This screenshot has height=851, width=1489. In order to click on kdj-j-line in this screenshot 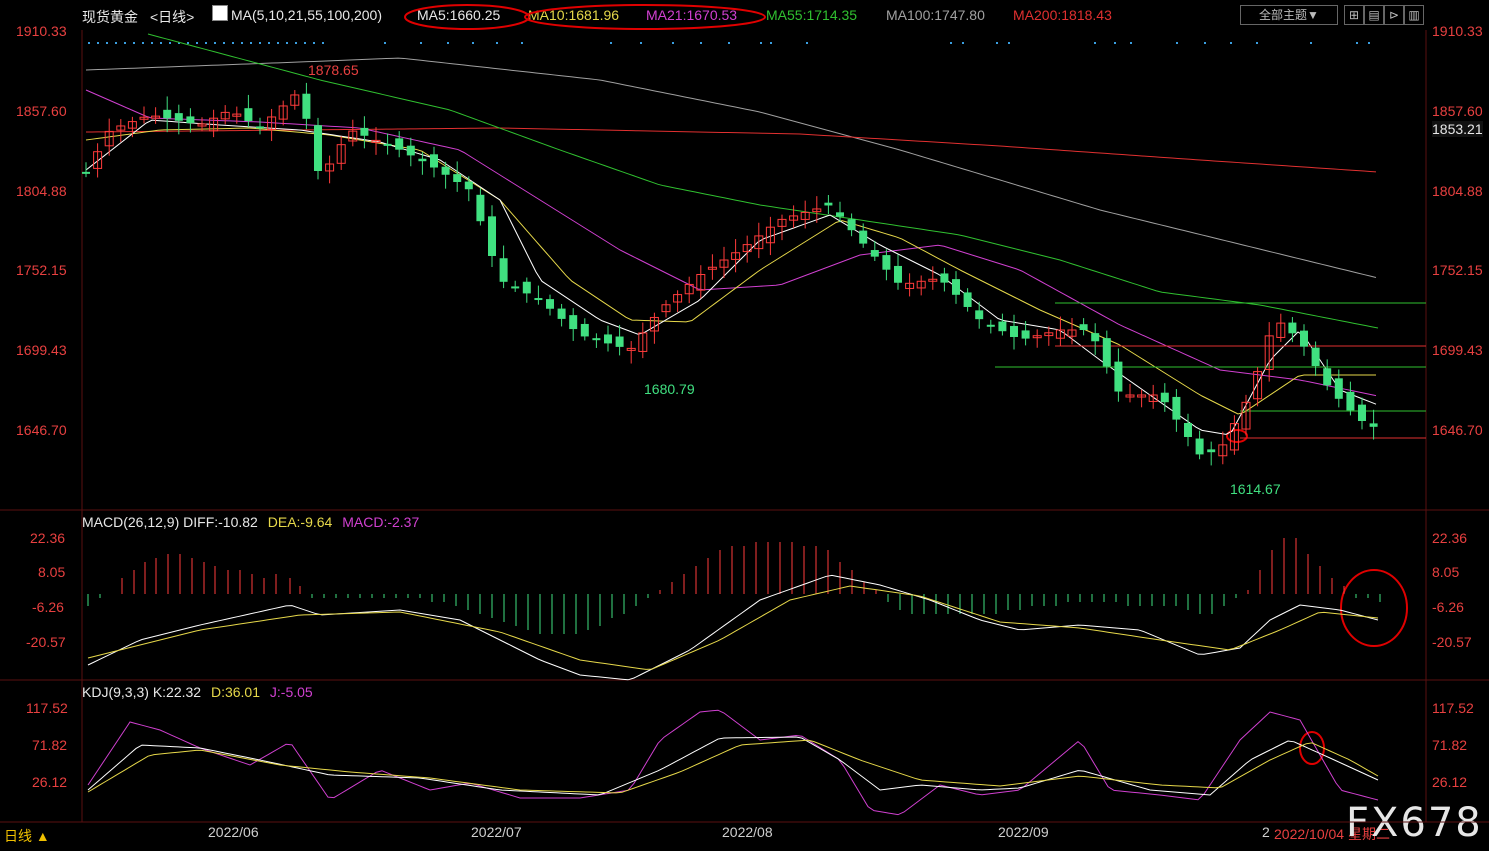, I will do `click(733, 762)`.